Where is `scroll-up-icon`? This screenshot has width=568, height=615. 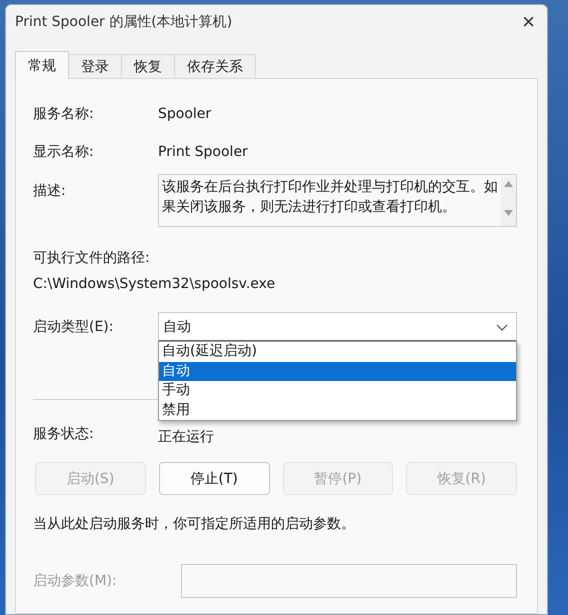
scroll-up-icon is located at coordinates (508, 184).